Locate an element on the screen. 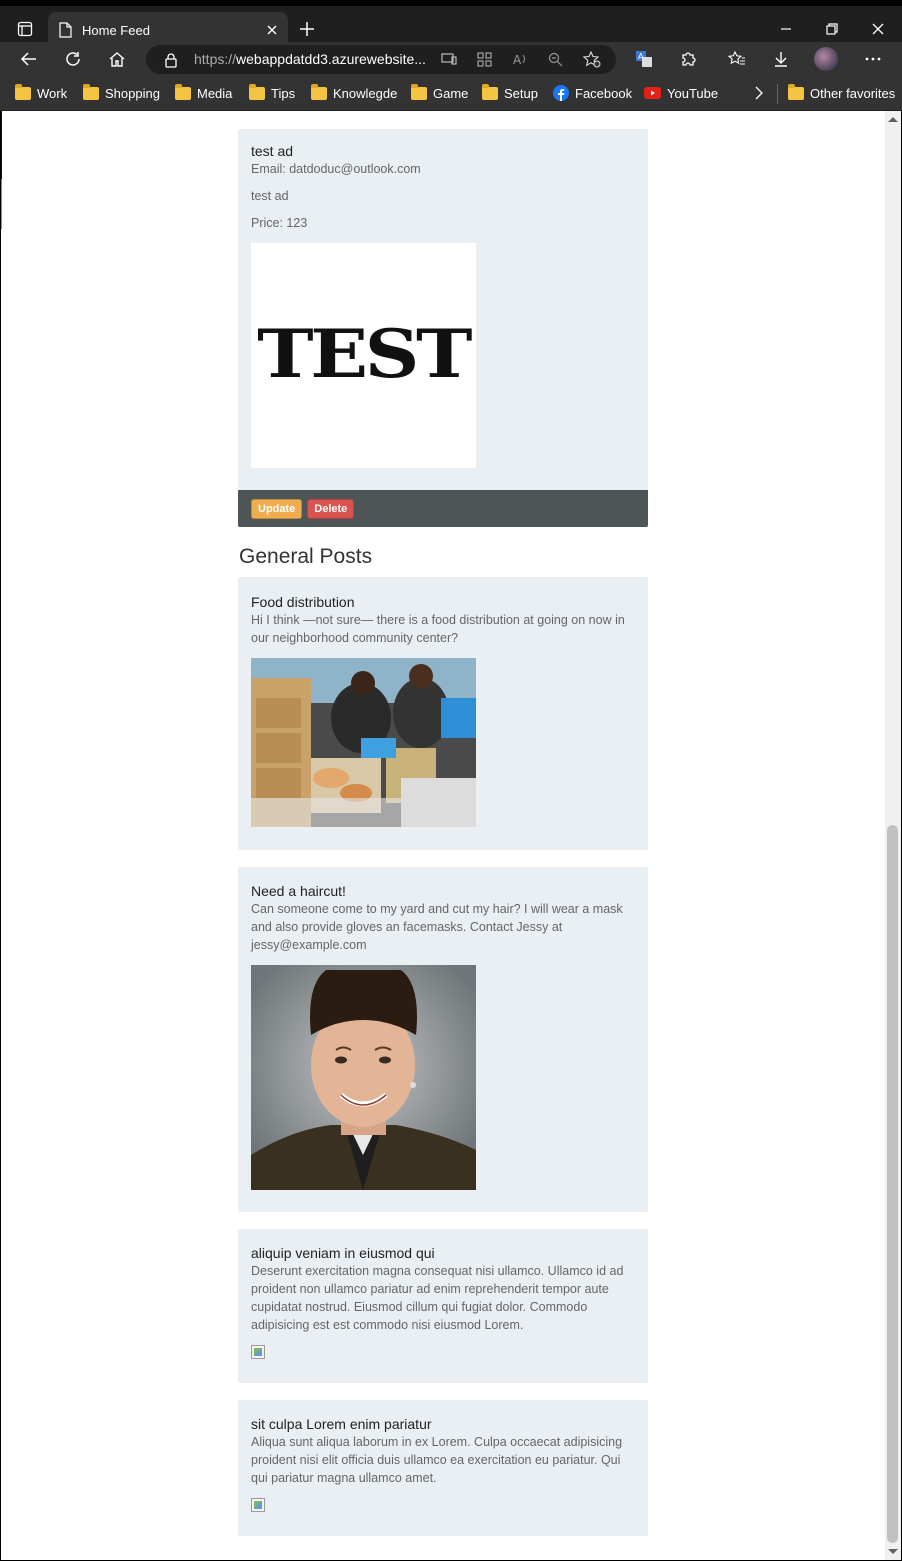  back-icon is located at coordinates (29, 59).